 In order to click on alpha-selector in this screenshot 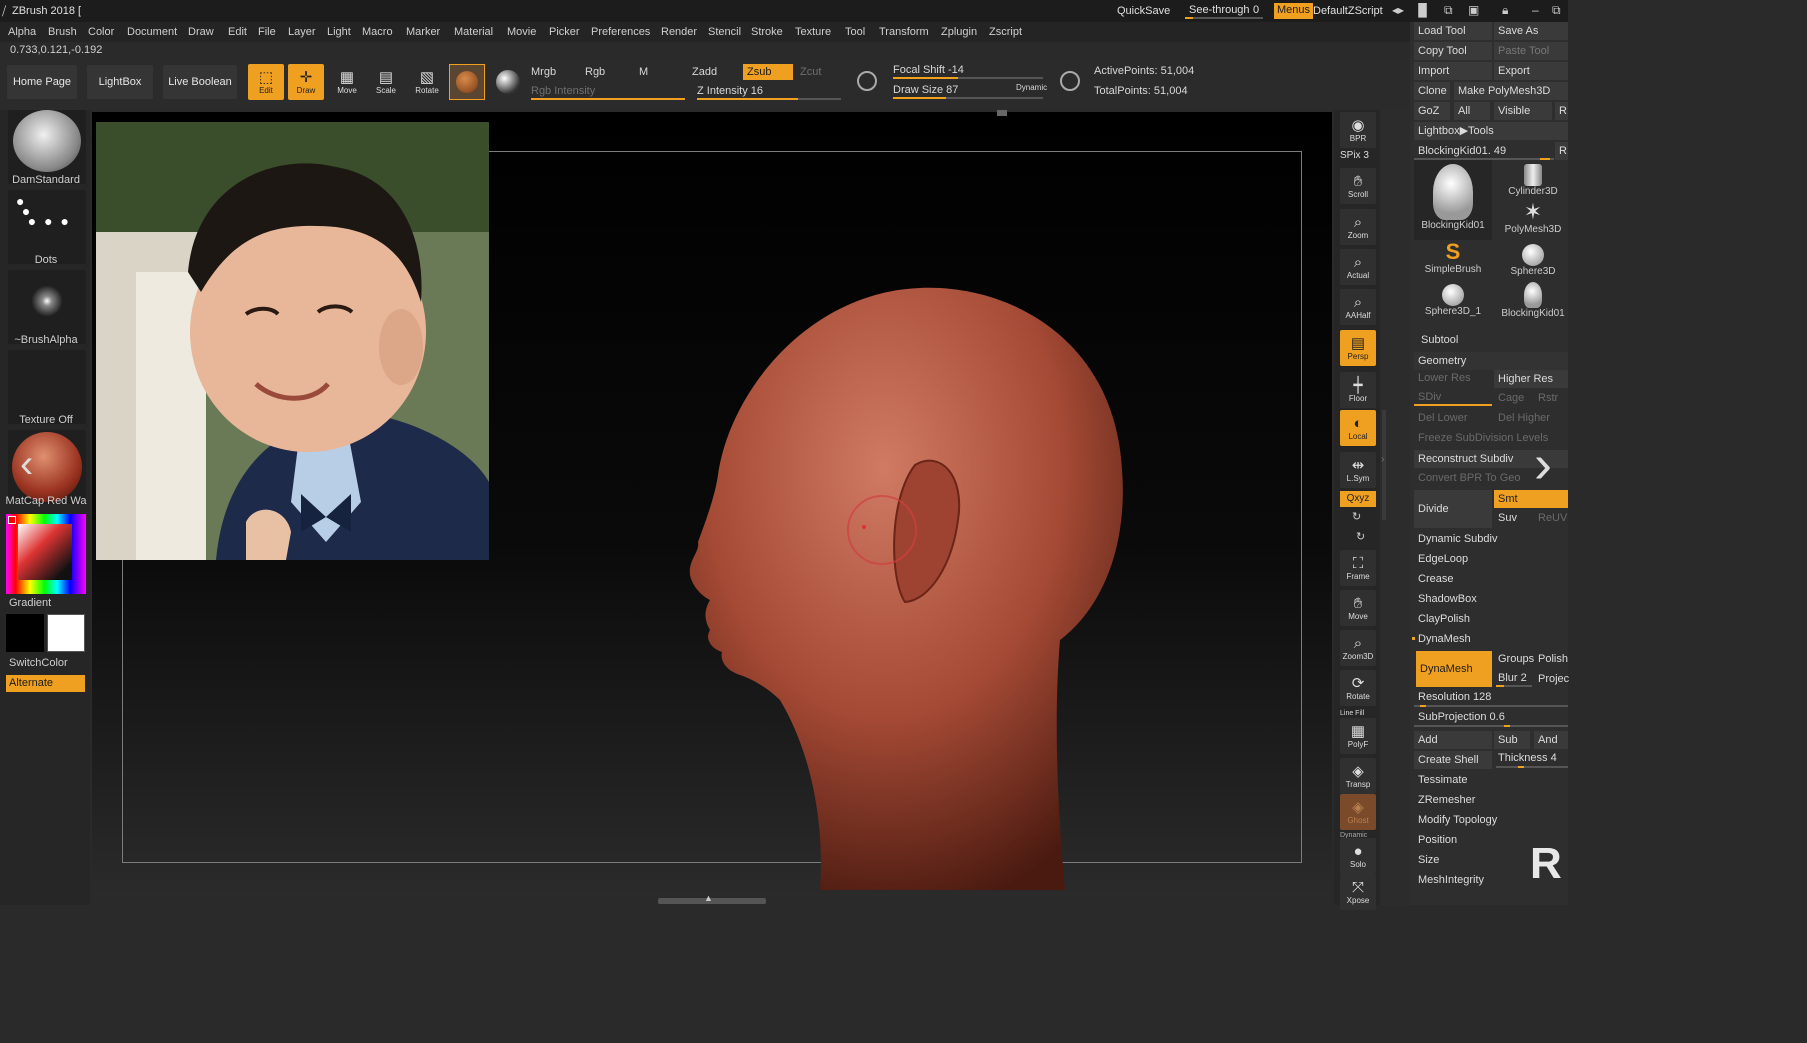, I will do `click(47, 307)`.